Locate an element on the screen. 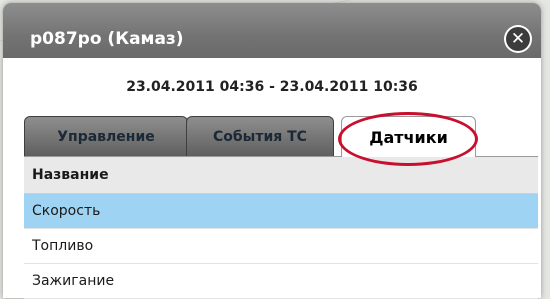  close-icon: ✕ is located at coordinates (518, 39).